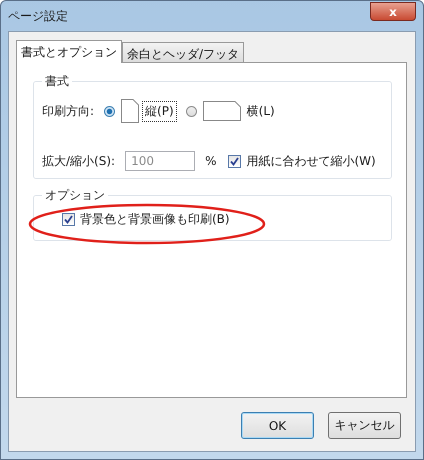  What do you see at coordinates (260, 111) in the screenshot?
I see `radio-label: 横(L)` at bounding box center [260, 111].